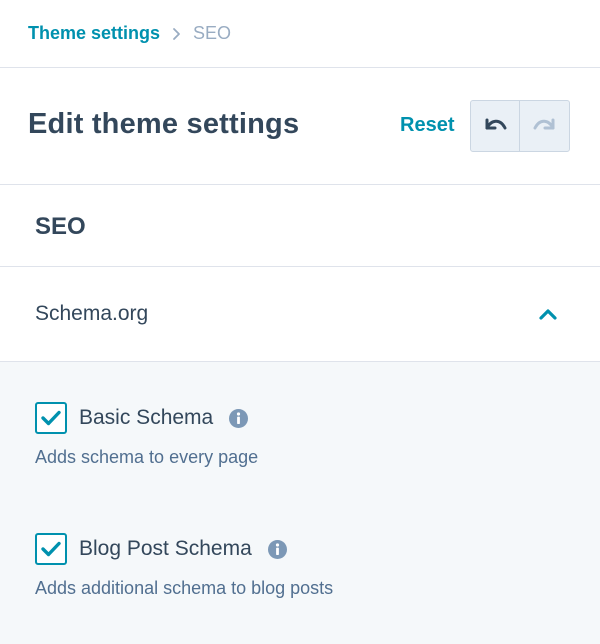 The width and height of the screenshot is (600, 644). I want to click on basic-schema-checkbox, so click(51, 418).